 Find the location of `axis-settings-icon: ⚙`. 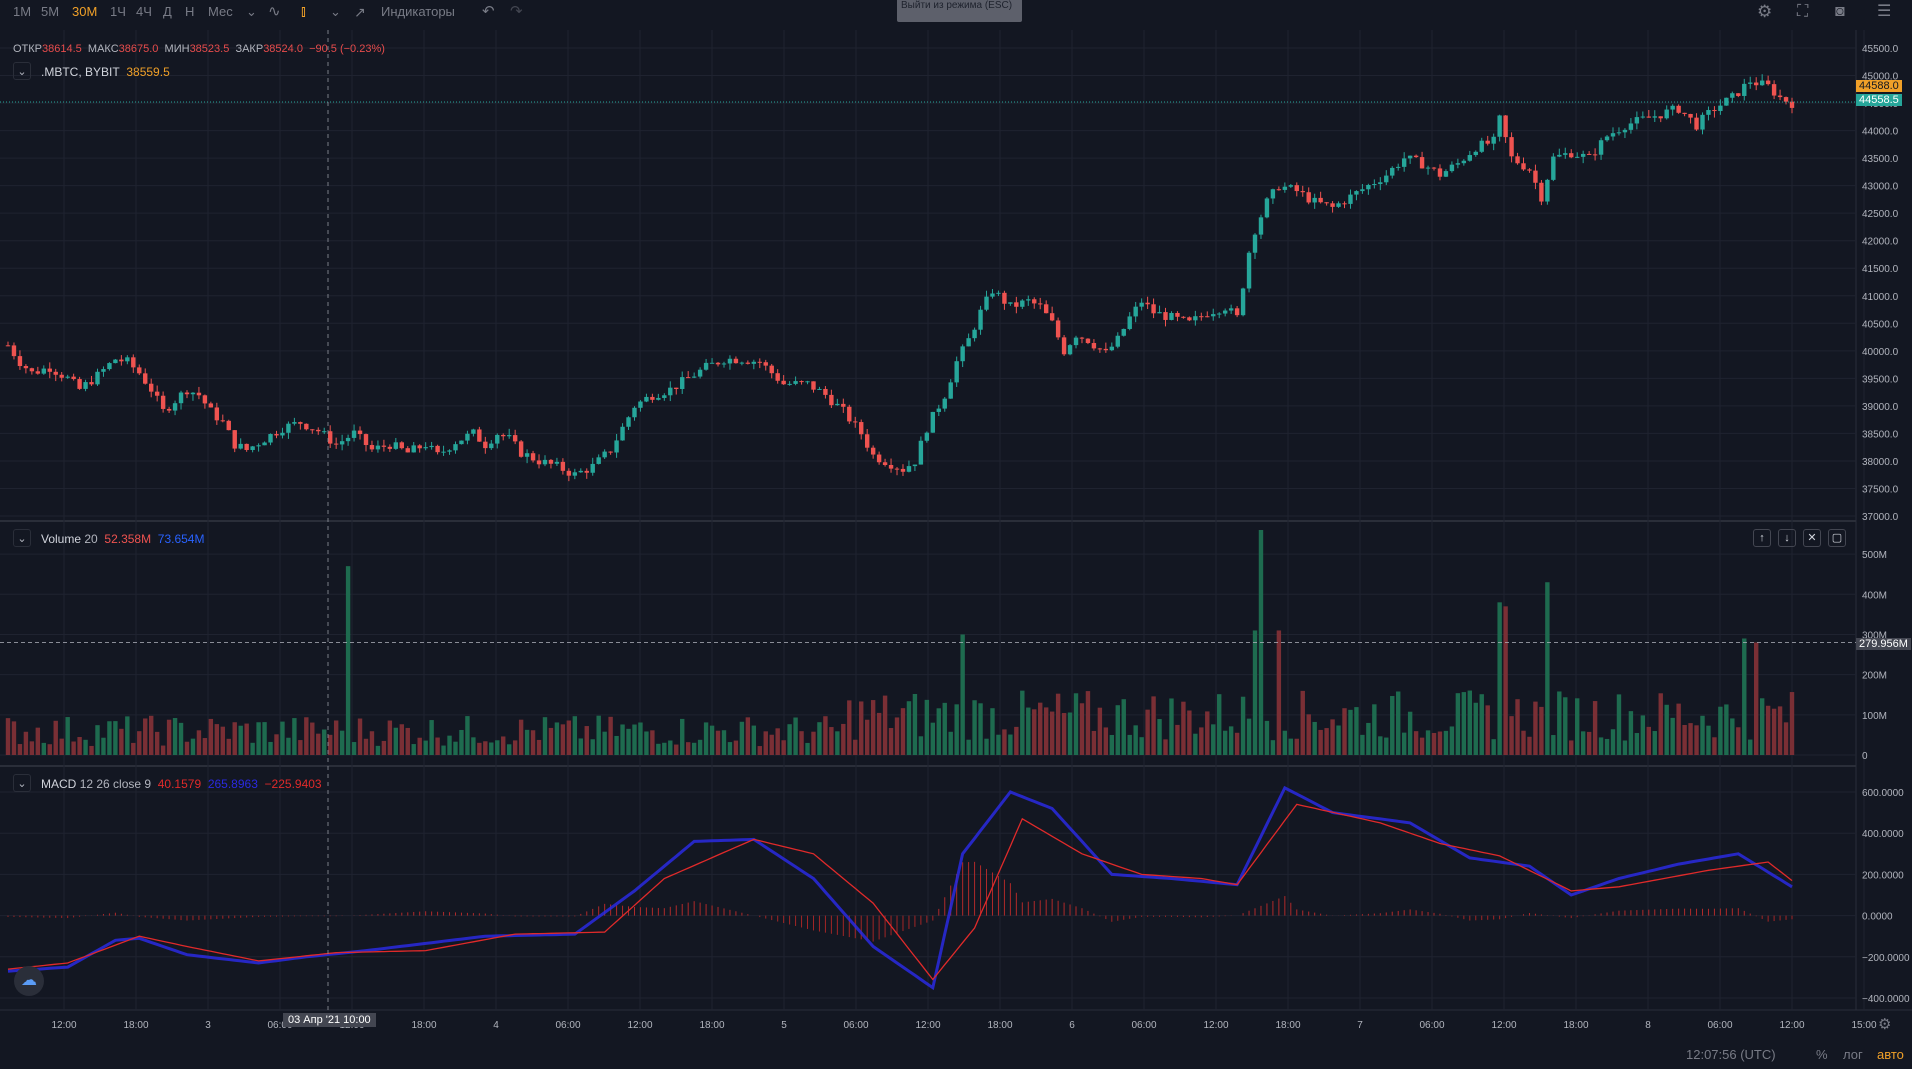

axis-settings-icon: ⚙ is located at coordinates (1884, 1024).